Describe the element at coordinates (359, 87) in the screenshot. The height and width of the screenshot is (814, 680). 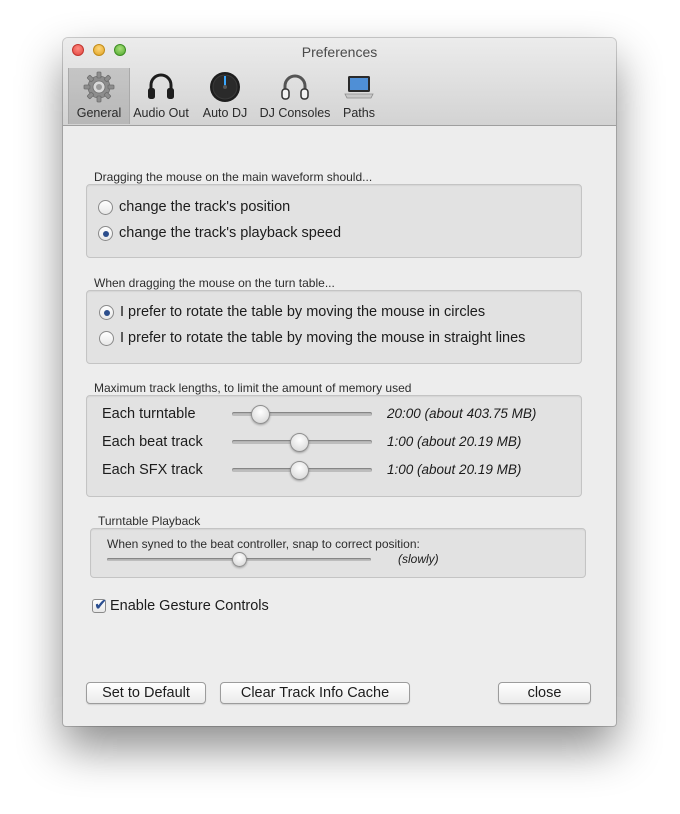
I see `laptop-icon` at that location.